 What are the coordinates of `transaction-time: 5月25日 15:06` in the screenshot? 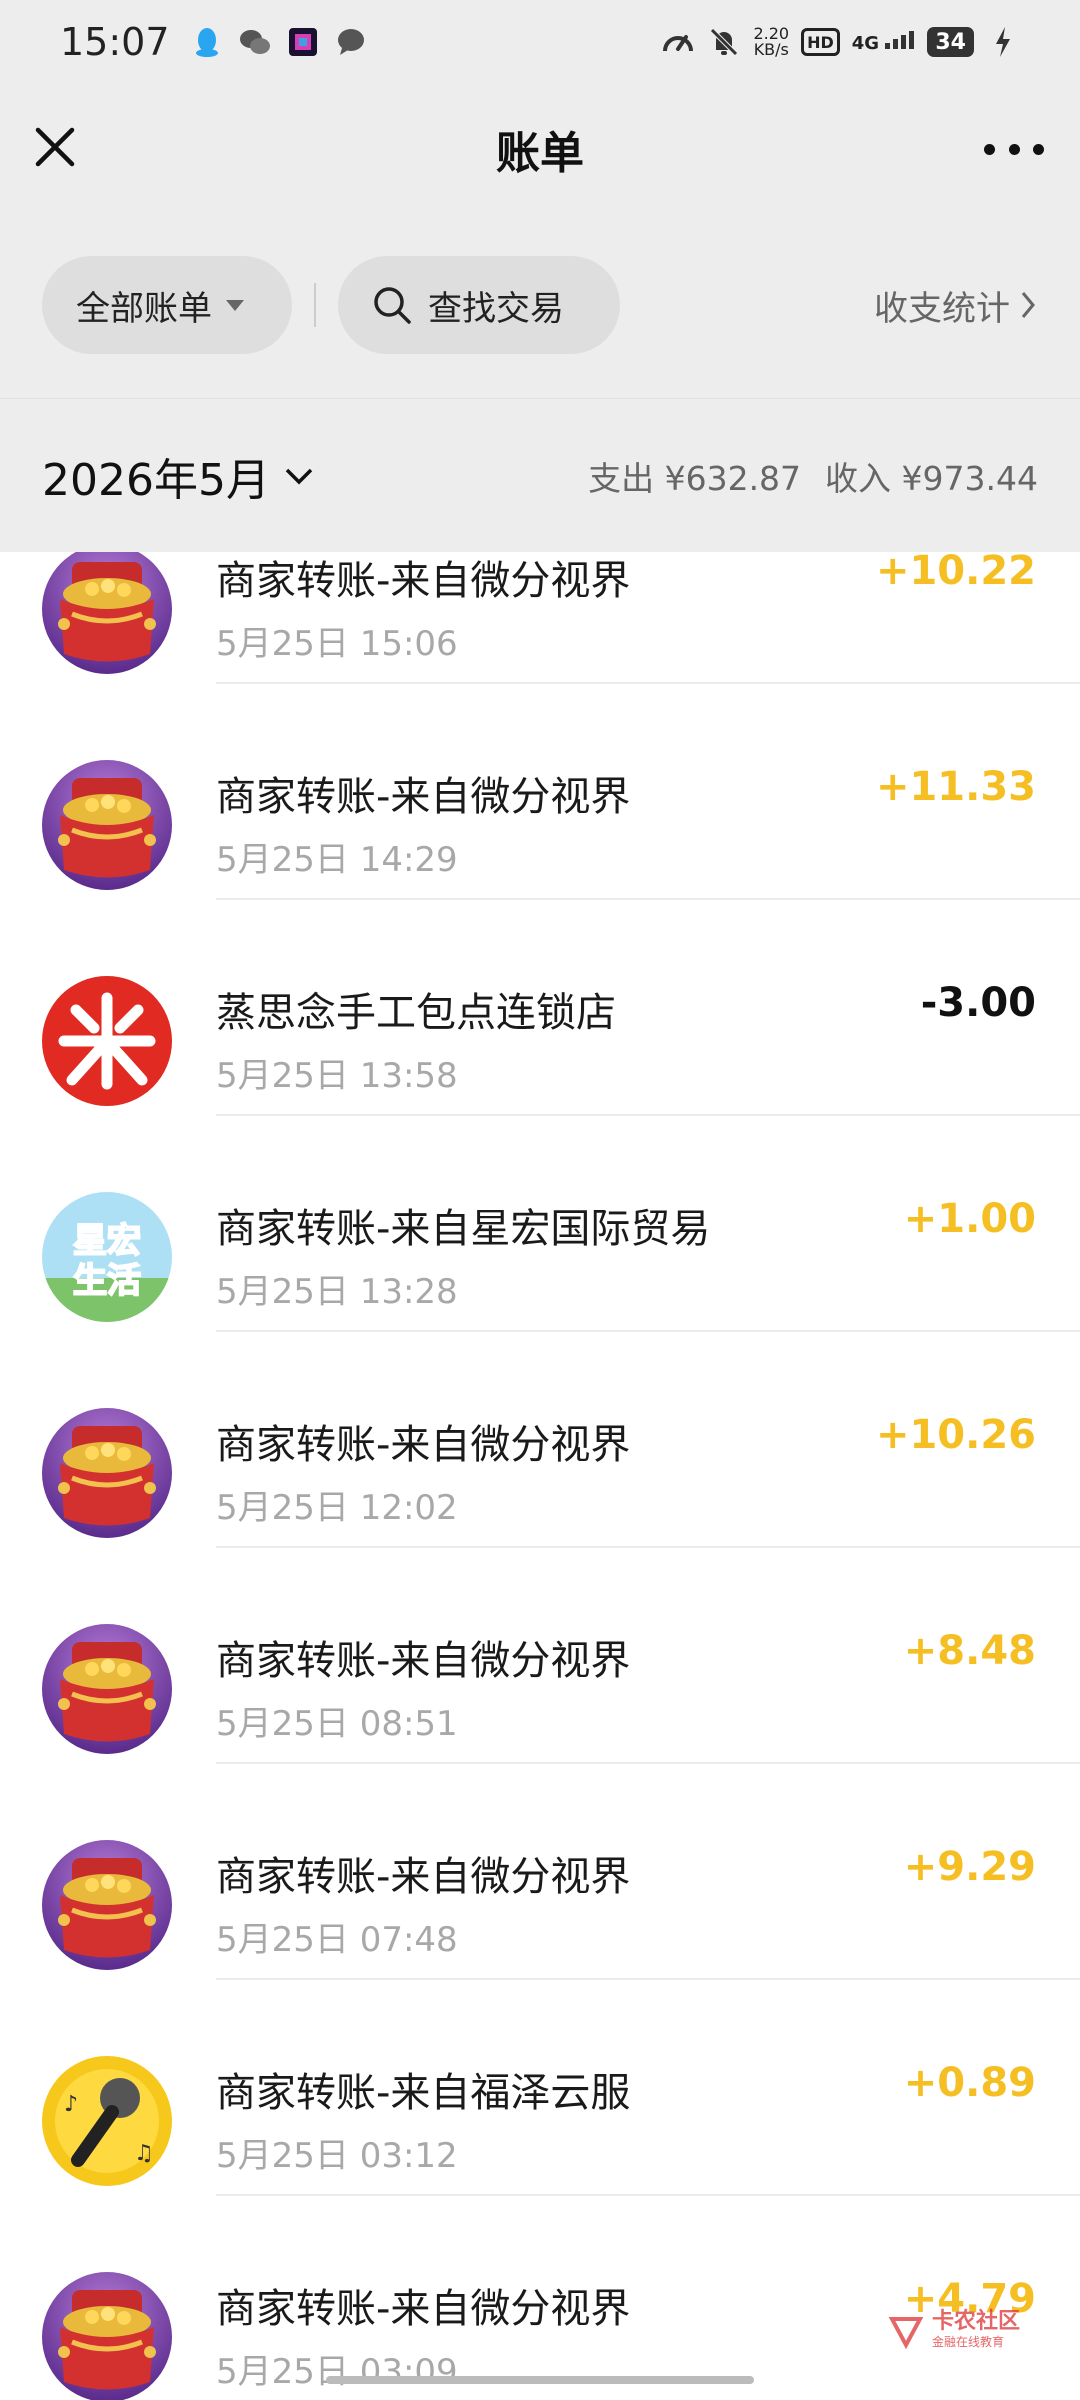 It's located at (337, 644).